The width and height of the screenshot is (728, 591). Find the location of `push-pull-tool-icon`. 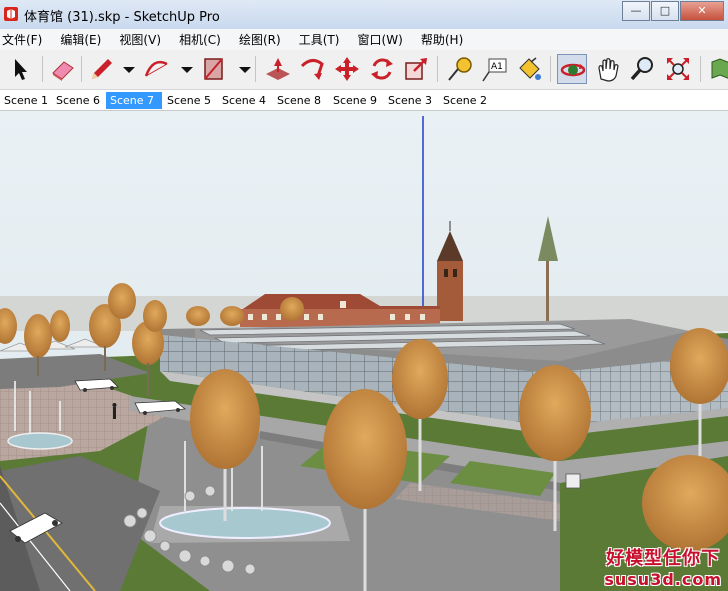

push-pull-tool-icon is located at coordinates (278, 69).